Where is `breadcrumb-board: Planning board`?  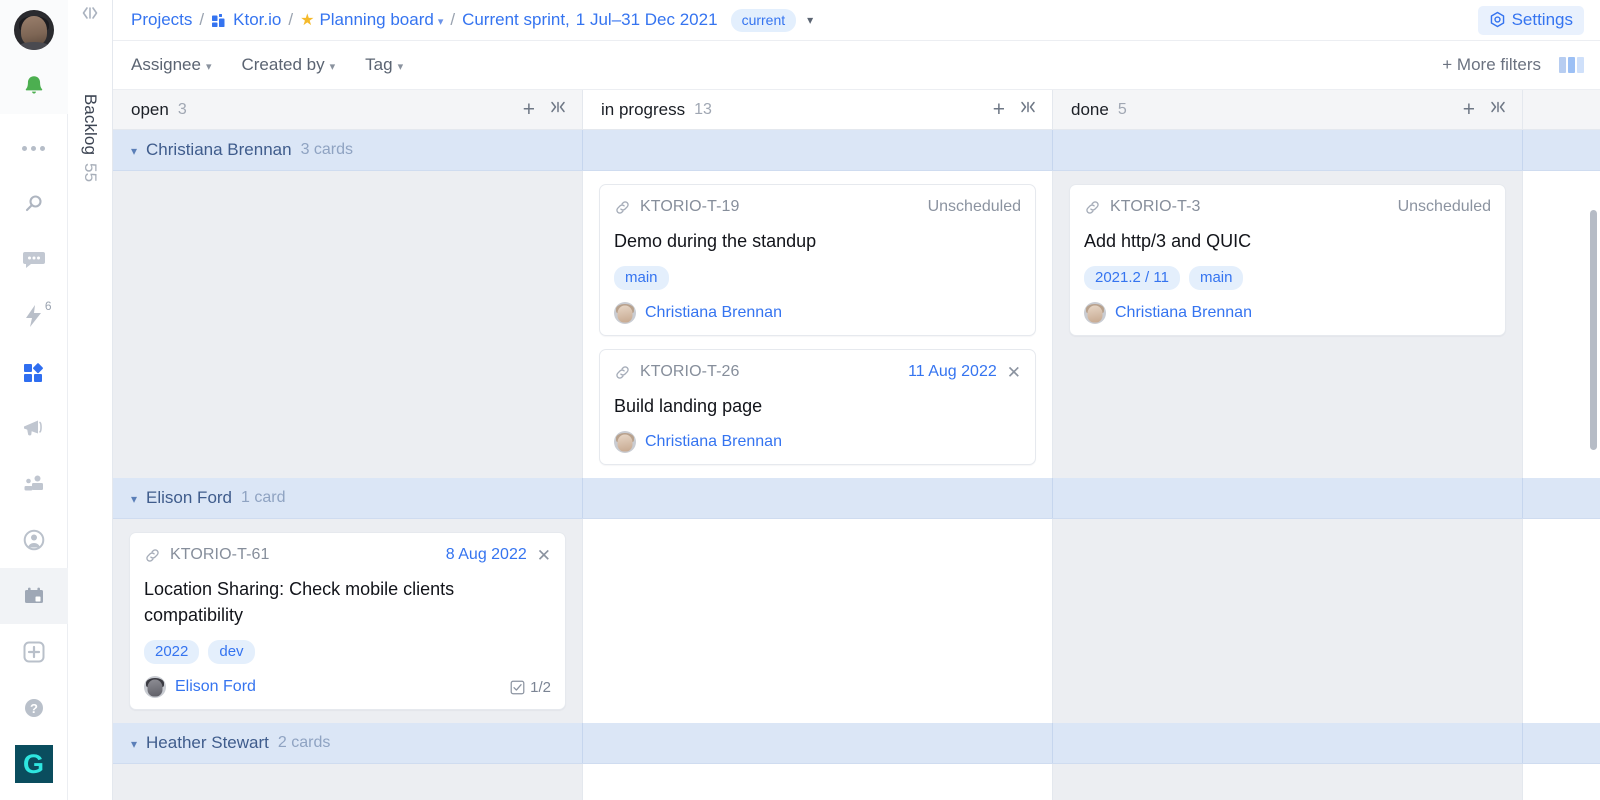
breadcrumb-board: Planning board is located at coordinates (376, 20).